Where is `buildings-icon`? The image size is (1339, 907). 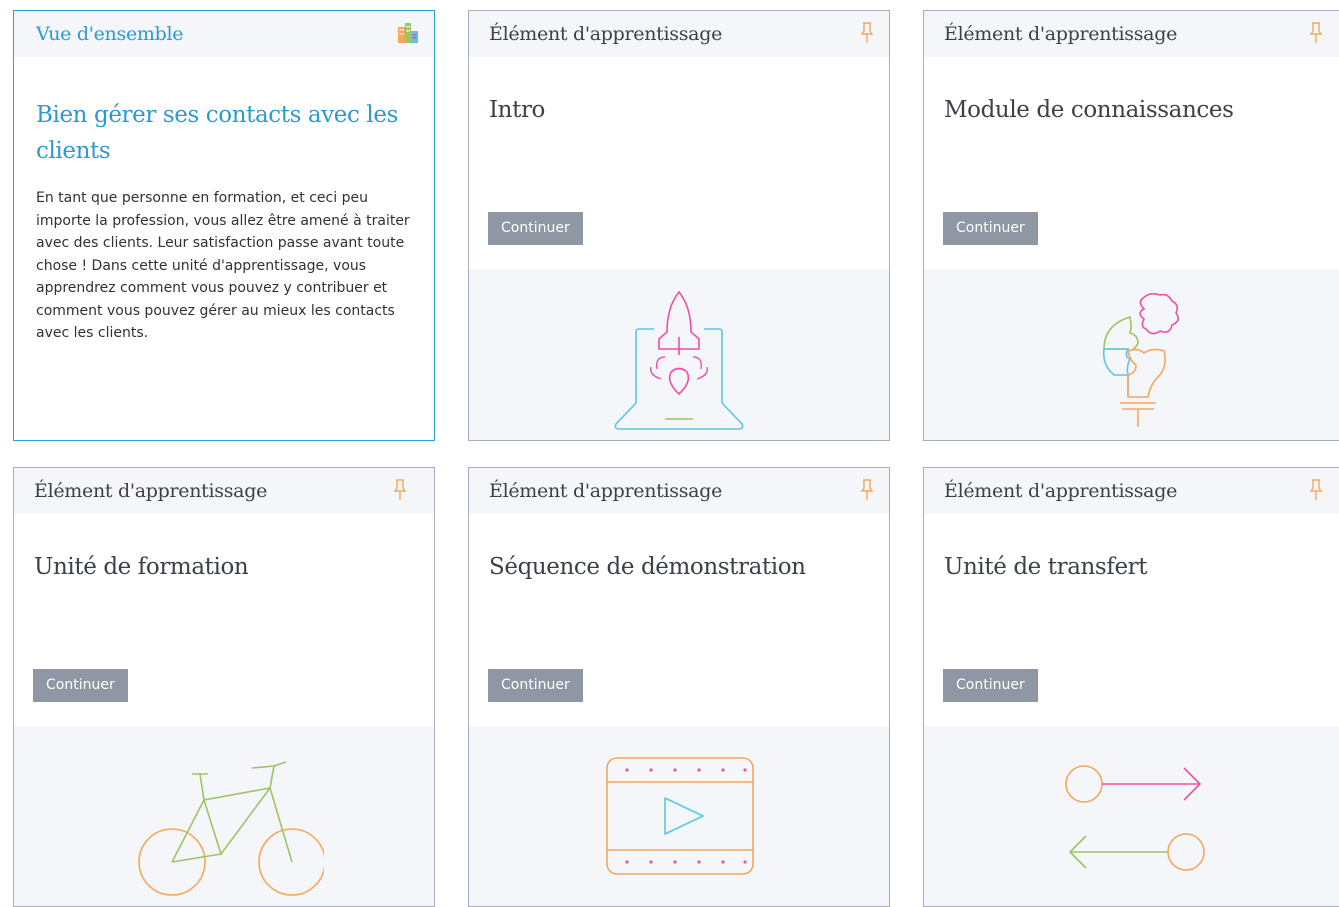 buildings-icon is located at coordinates (408, 35).